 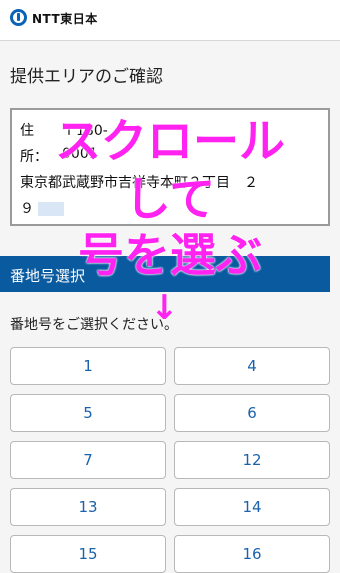 What do you see at coordinates (88, 413) in the screenshot?
I see `option-button: 5` at bounding box center [88, 413].